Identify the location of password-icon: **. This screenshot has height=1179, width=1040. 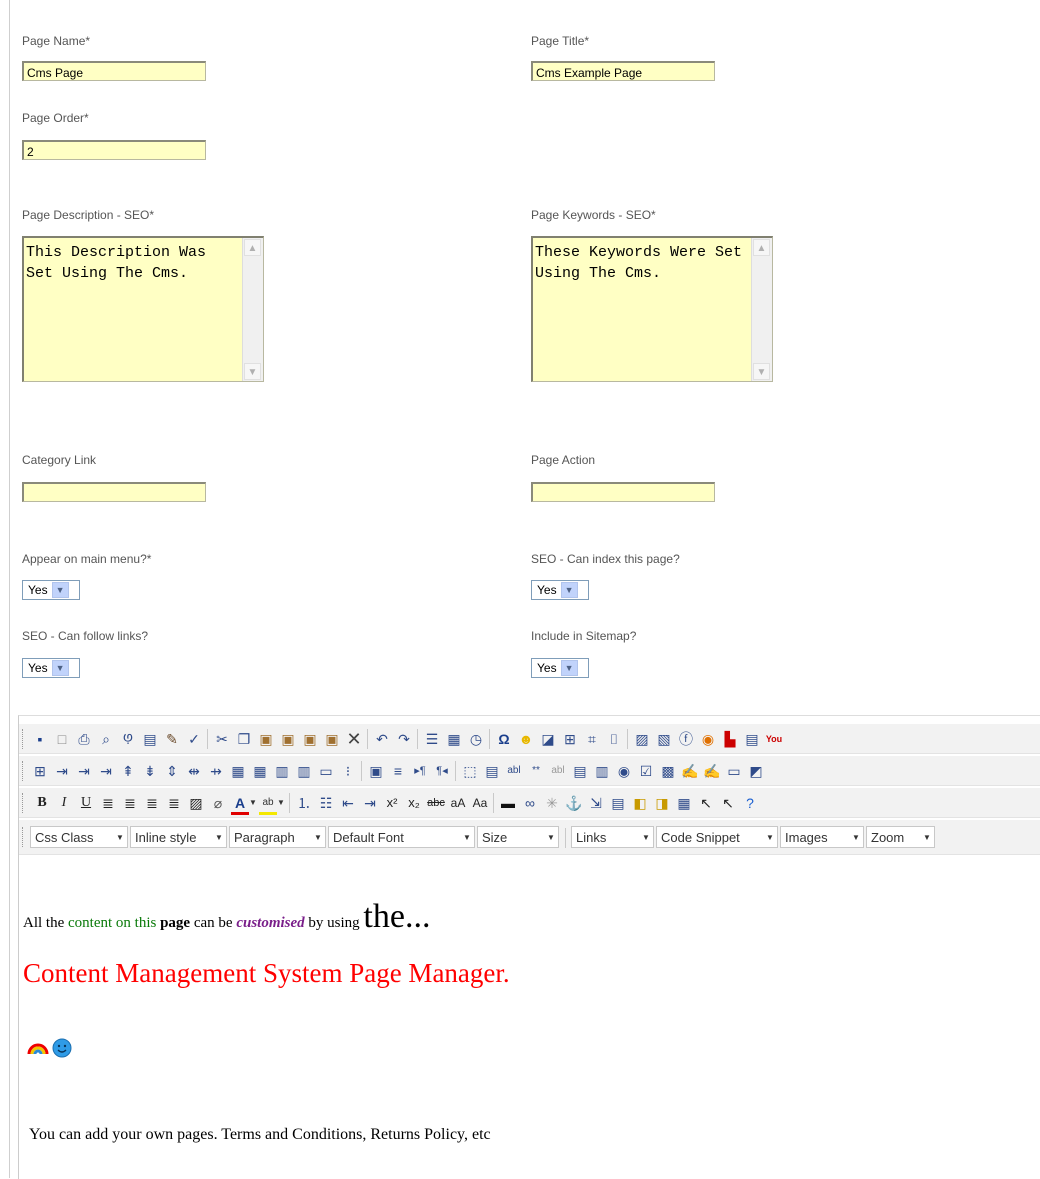
(536, 771).